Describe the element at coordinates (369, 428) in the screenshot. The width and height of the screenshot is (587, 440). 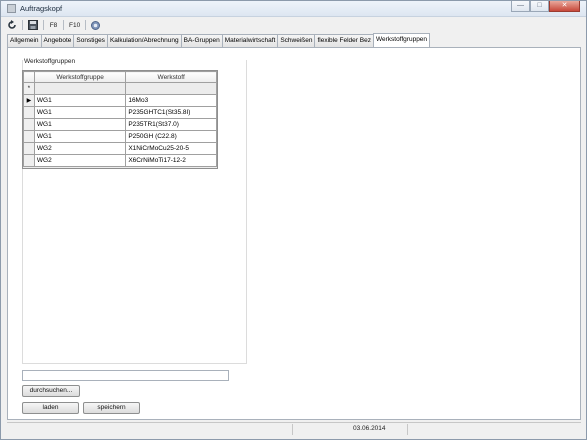
I see `status-date: 03.06.2014` at that location.